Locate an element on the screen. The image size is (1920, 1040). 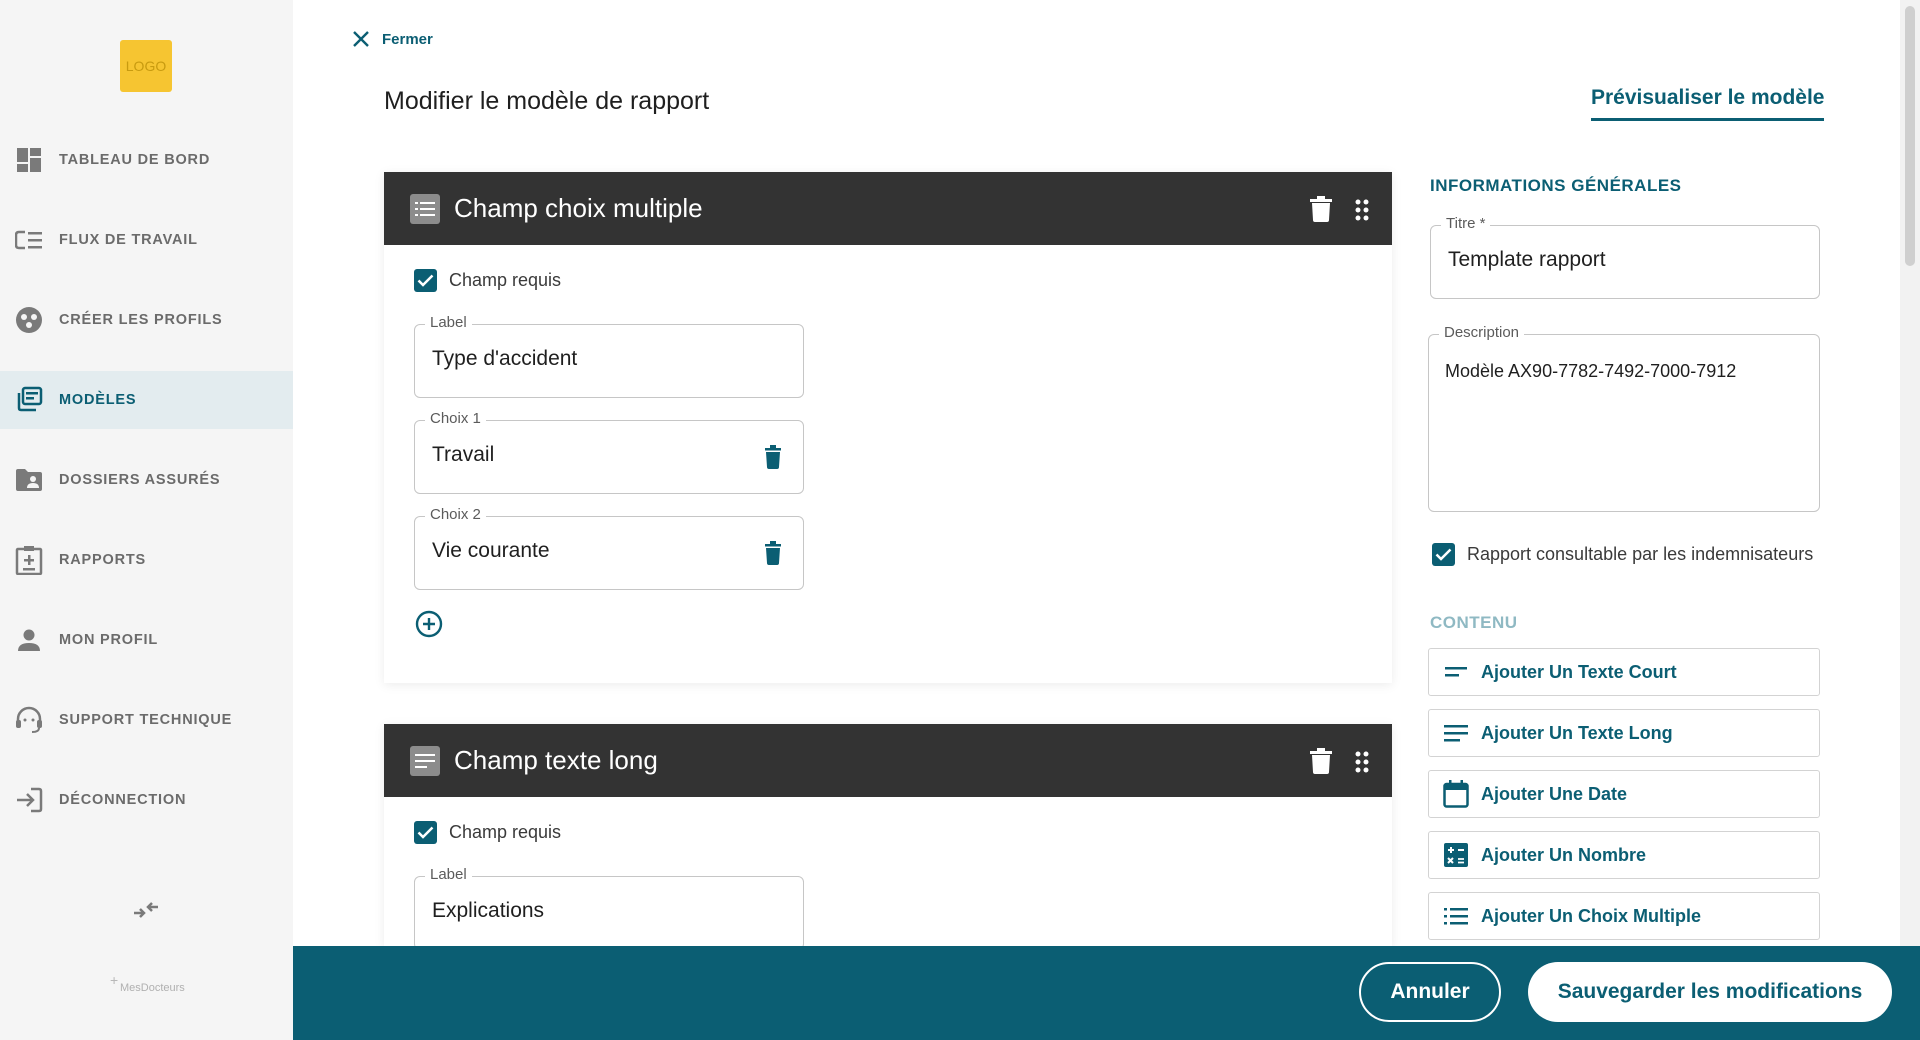
support-icon is located at coordinates (29, 720).